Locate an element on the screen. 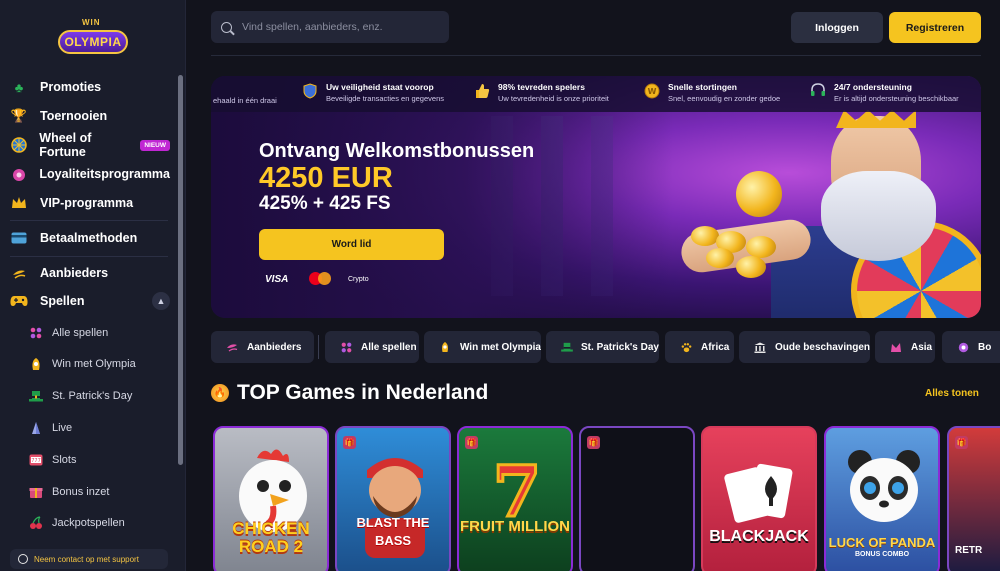 The width and height of the screenshot is (1000, 571). chip-label: St. Patrick's Day is located at coordinates (620, 347).